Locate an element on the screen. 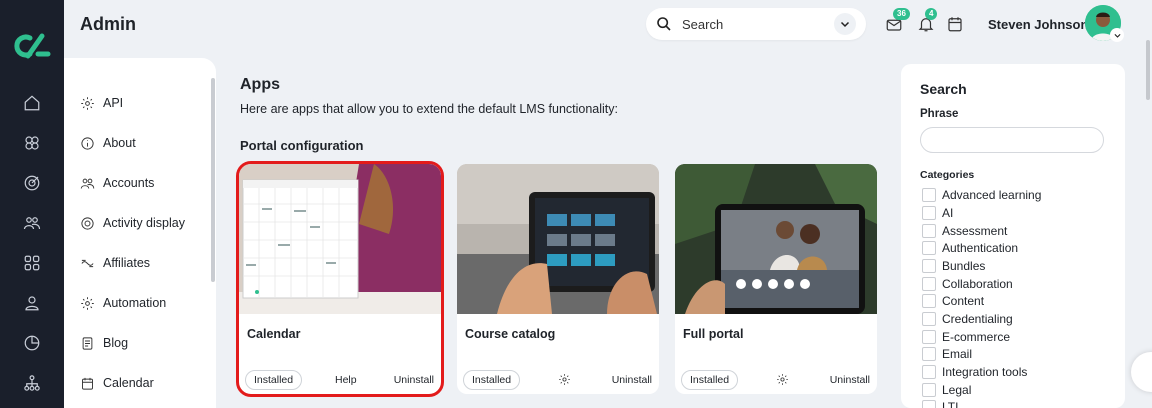 This screenshot has height=408, width=1152. sidebar-item-automation: Automation is located at coordinates (123, 303).